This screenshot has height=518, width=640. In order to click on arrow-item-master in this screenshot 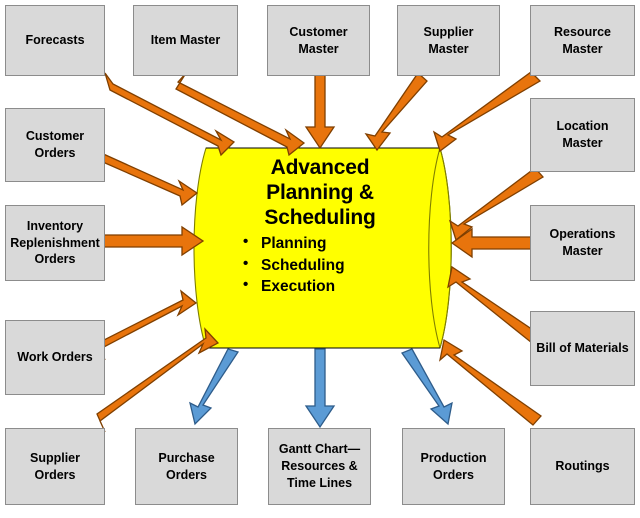, I will do `click(240, 114)`.